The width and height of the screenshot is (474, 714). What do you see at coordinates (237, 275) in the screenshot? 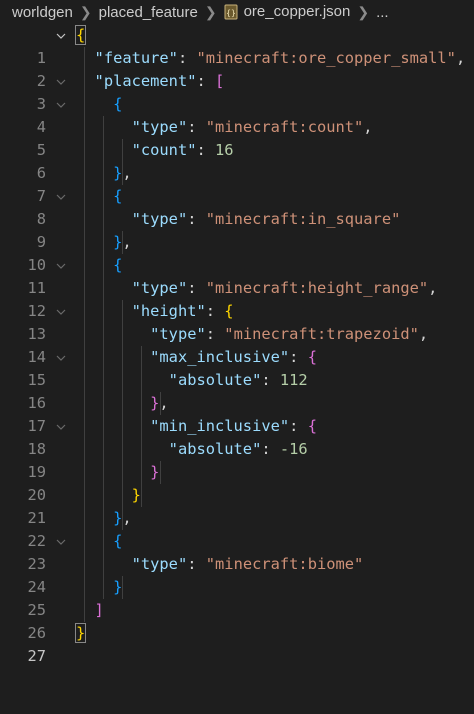
I see `code-line: 11 {` at bounding box center [237, 275].